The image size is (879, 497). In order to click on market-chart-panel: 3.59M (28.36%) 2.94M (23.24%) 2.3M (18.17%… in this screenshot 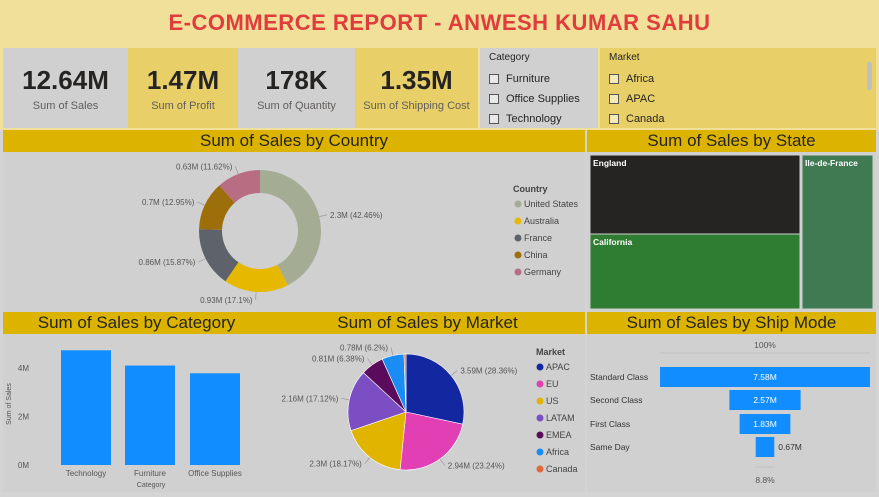, I will do `click(427, 413)`.